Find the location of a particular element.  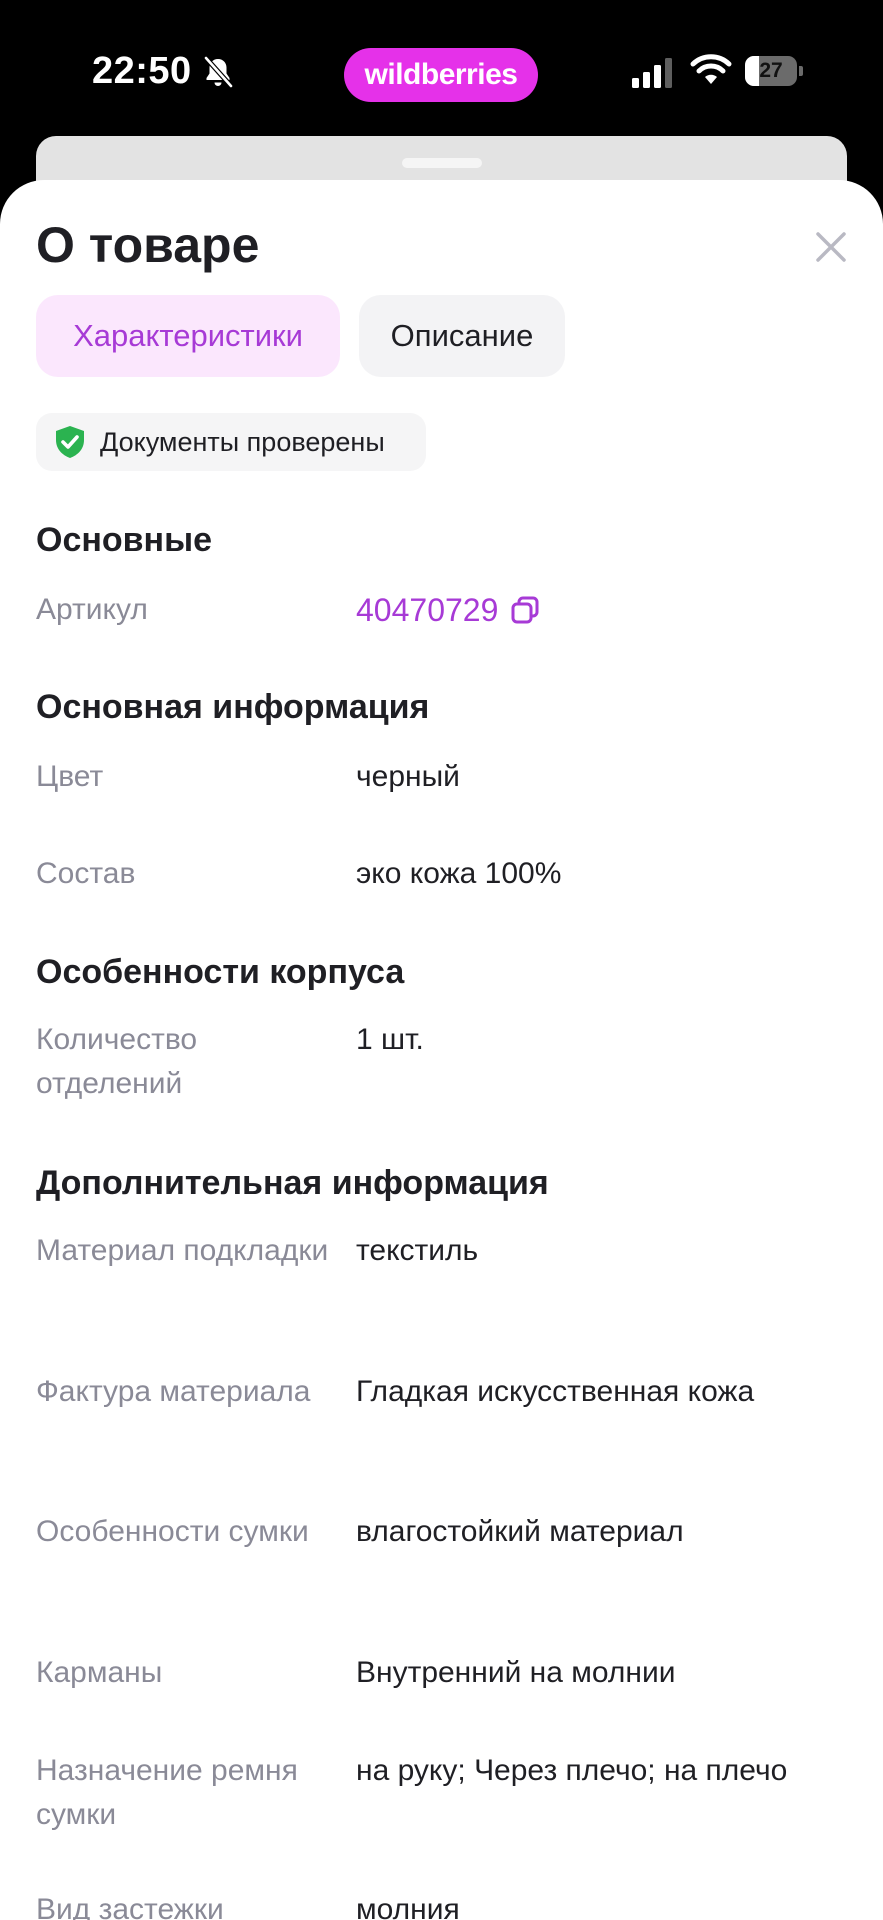

row-value-composition: эко кожа 100% is located at coordinates (459, 873).